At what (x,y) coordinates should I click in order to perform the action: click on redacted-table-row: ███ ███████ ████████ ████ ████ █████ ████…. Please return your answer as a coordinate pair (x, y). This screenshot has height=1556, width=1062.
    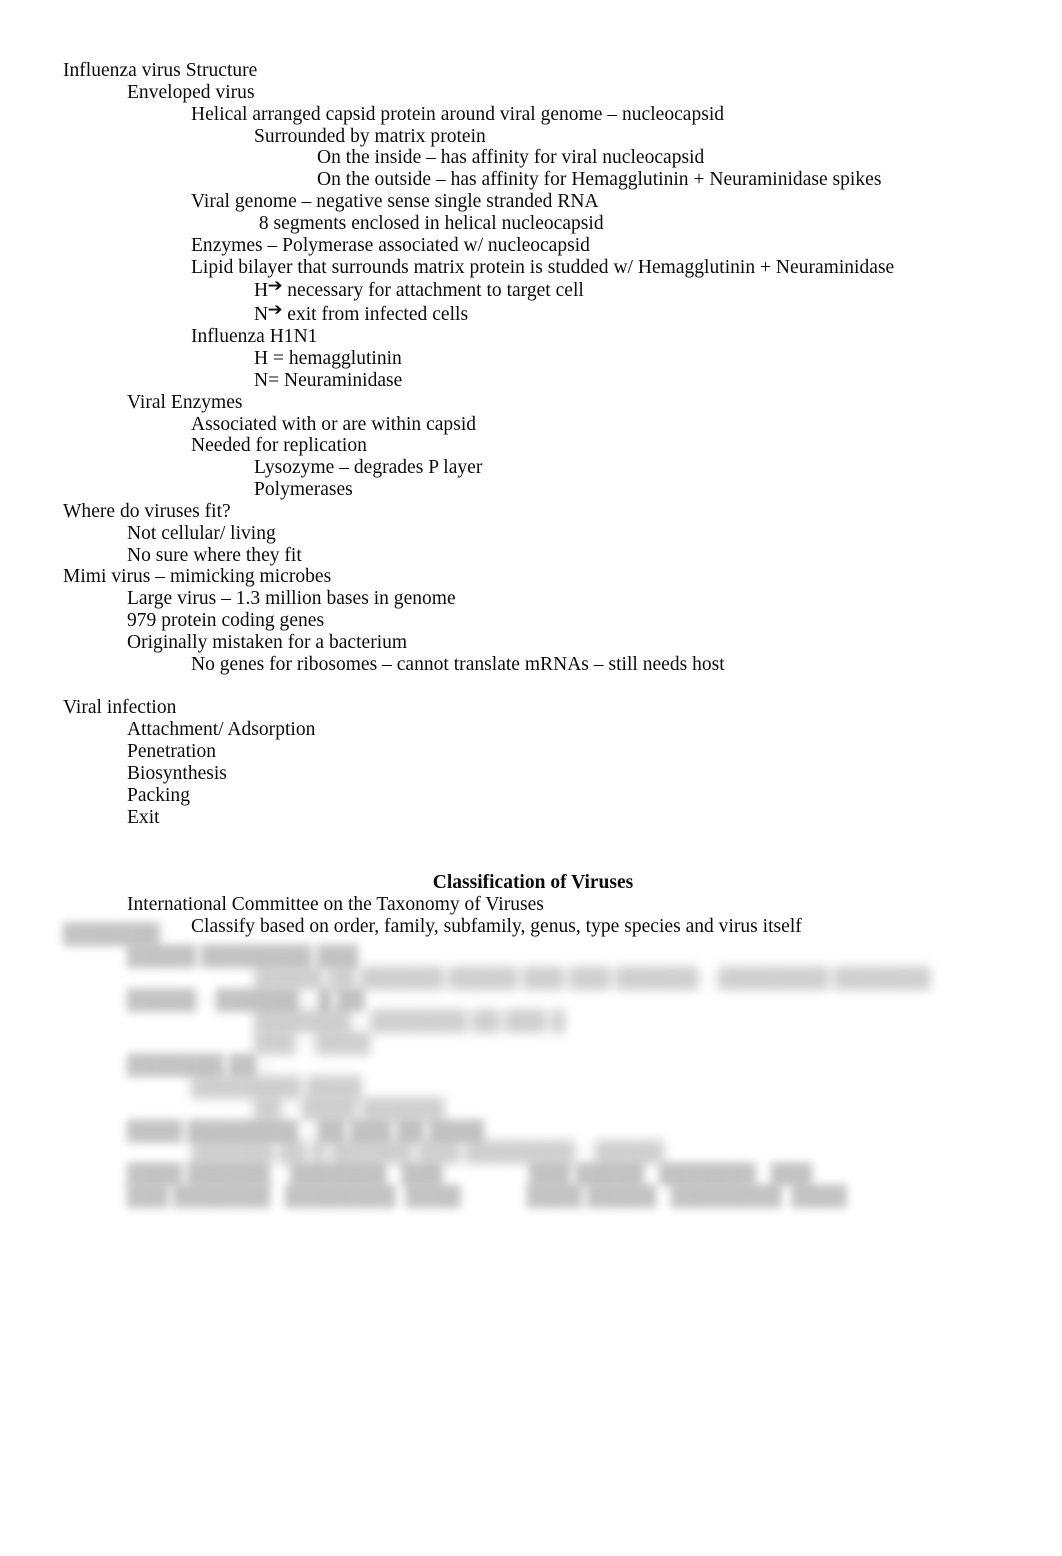
    Looking at the image, I should click on (538, 1197).